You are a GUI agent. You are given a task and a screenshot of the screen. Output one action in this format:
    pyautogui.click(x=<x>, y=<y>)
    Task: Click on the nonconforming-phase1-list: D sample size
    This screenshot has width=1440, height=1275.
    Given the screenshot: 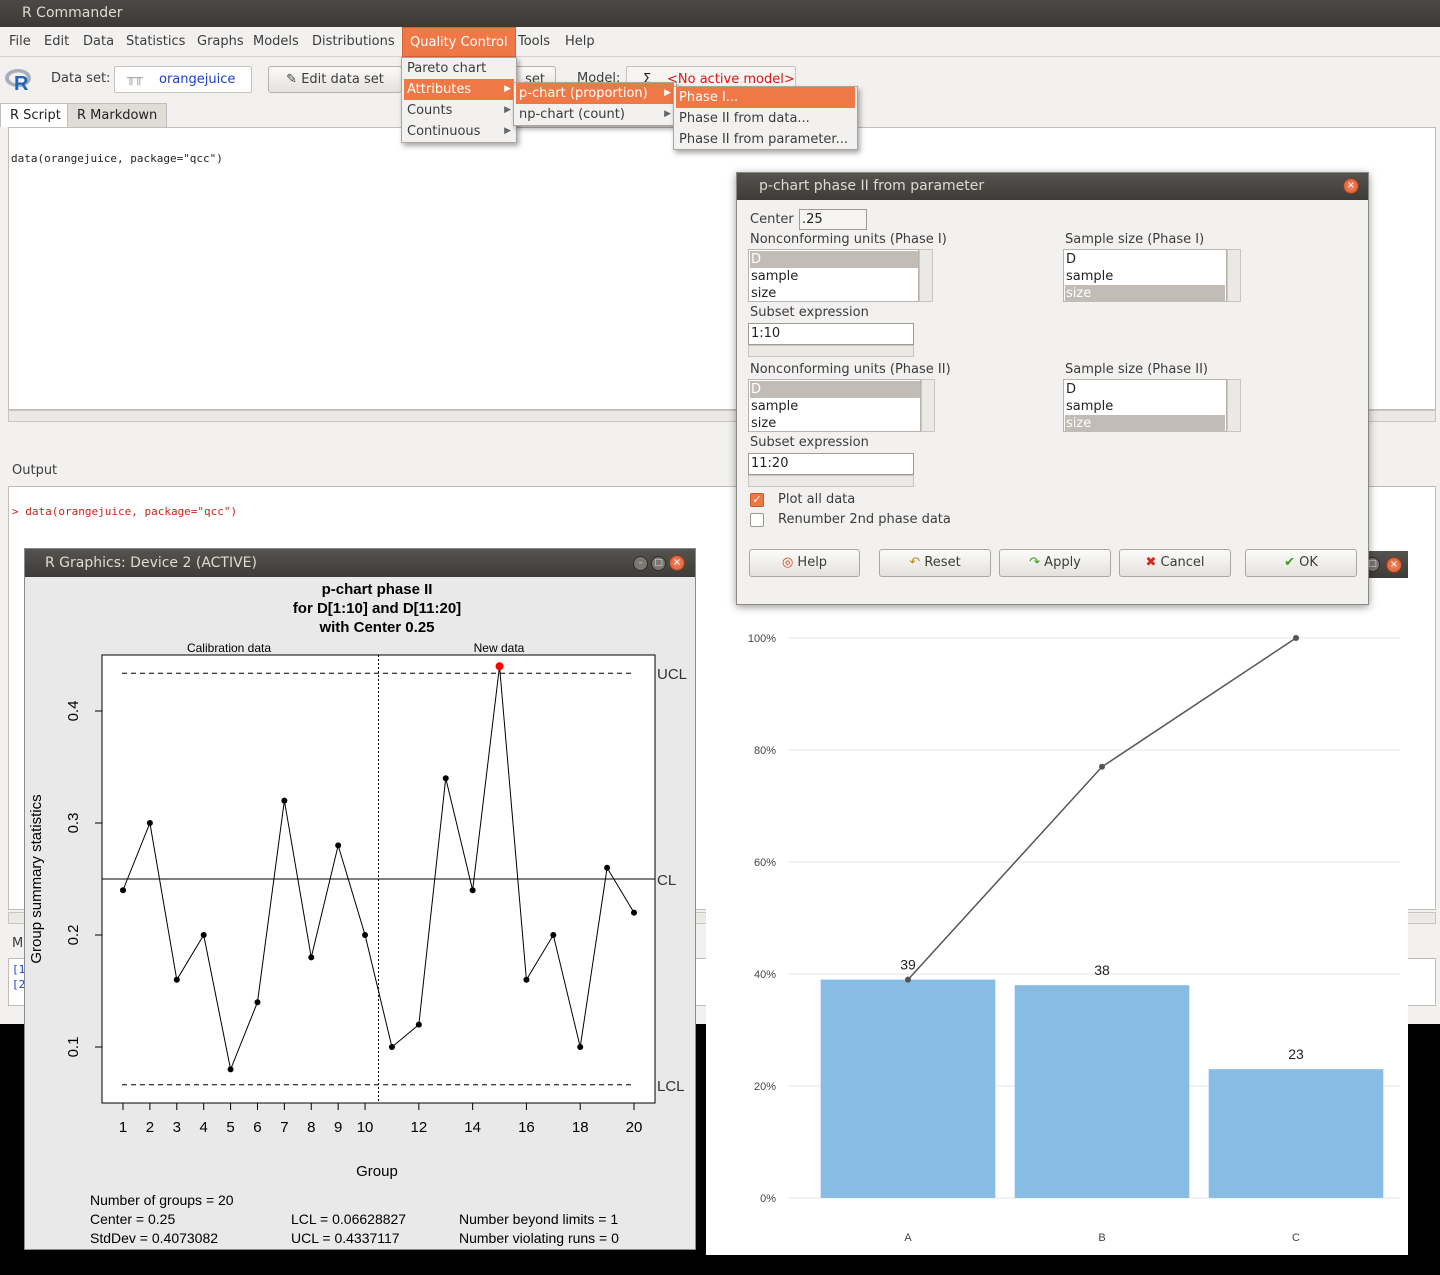 What is the action you would take?
    pyautogui.click(x=833, y=275)
    